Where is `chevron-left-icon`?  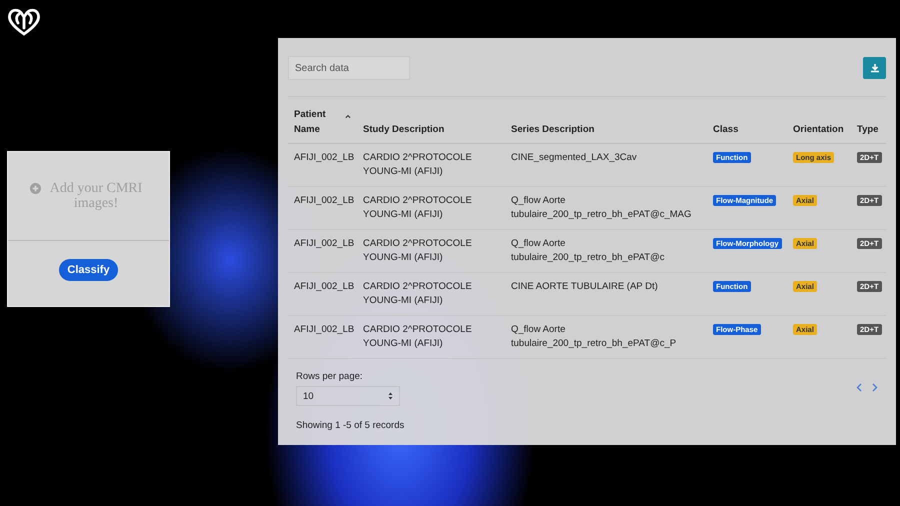
chevron-left-icon is located at coordinates (859, 387).